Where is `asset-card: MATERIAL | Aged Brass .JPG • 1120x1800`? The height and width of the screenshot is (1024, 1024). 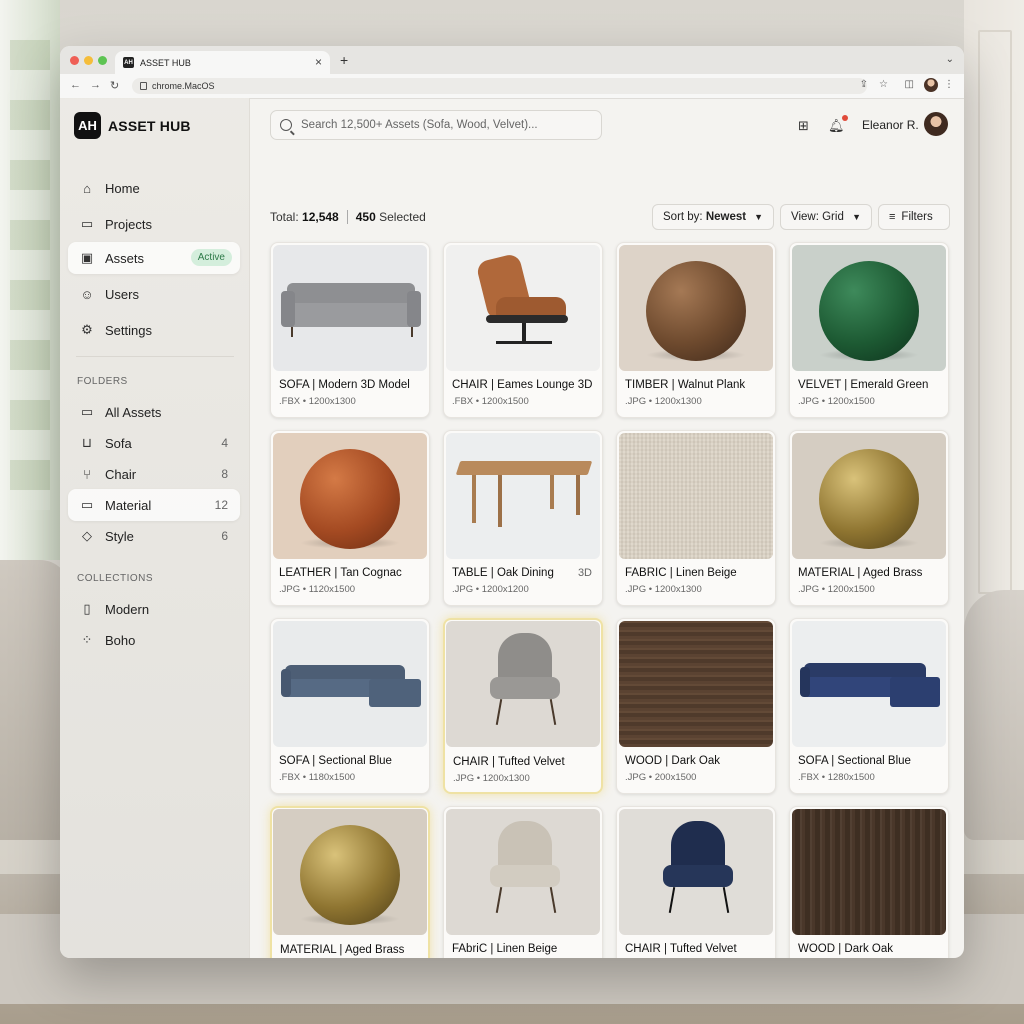
asset-card: MATERIAL | Aged Brass .JPG • 1120x1800 is located at coordinates (350, 882).